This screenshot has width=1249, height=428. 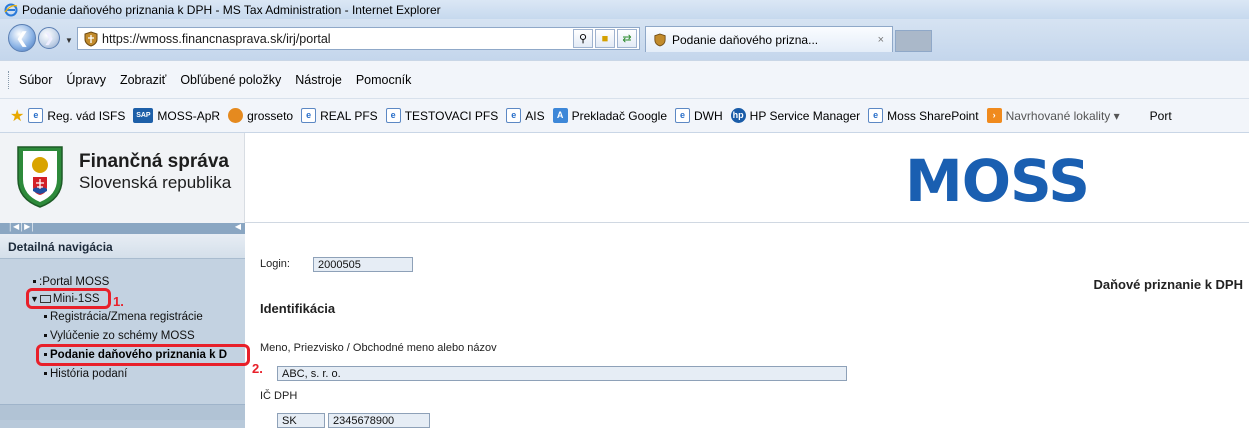 I want to click on menu-item-subor: Súbor, so click(x=35, y=80).